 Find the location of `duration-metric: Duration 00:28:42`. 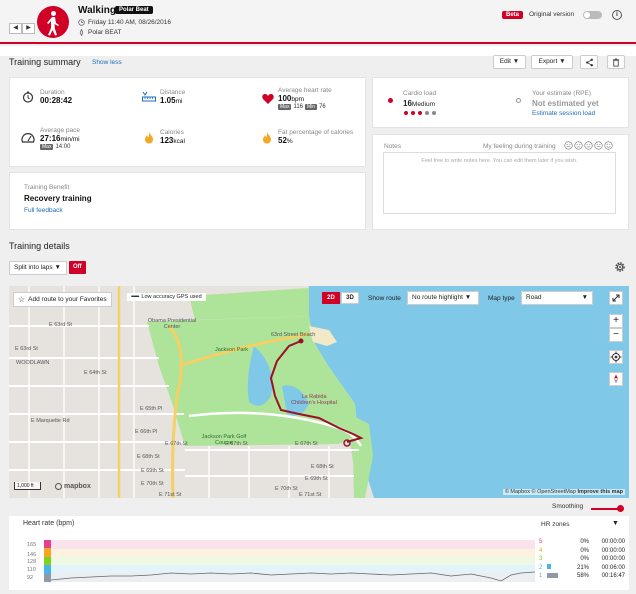

duration-metric: Duration 00:28:42 is located at coordinates (56, 97).